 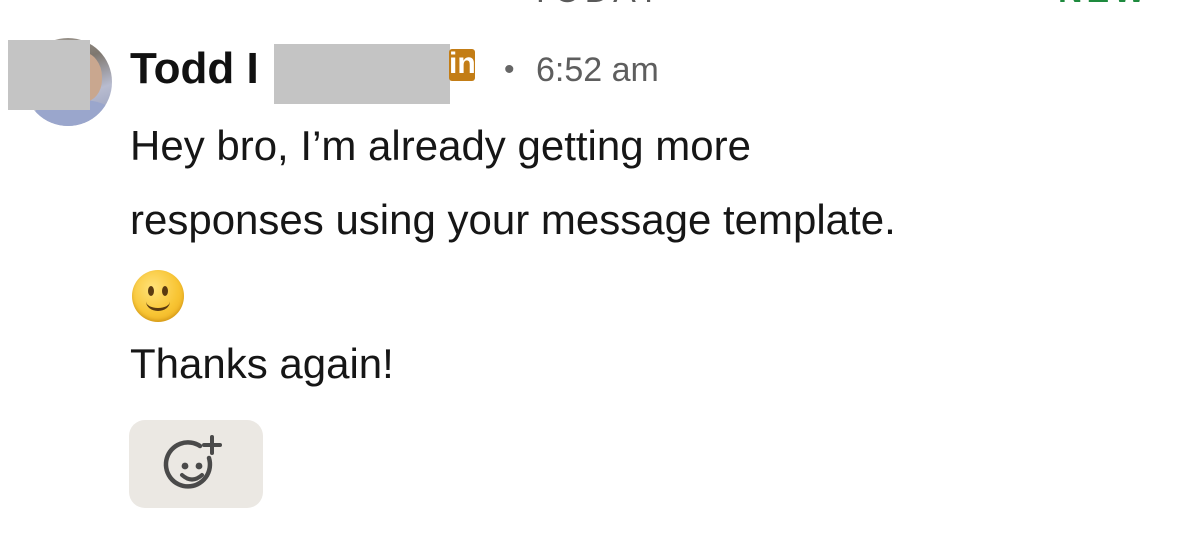 What do you see at coordinates (597, 70) in the screenshot?
I see `message-timestamp: 6:52 am` at bounding box center [597, 70].